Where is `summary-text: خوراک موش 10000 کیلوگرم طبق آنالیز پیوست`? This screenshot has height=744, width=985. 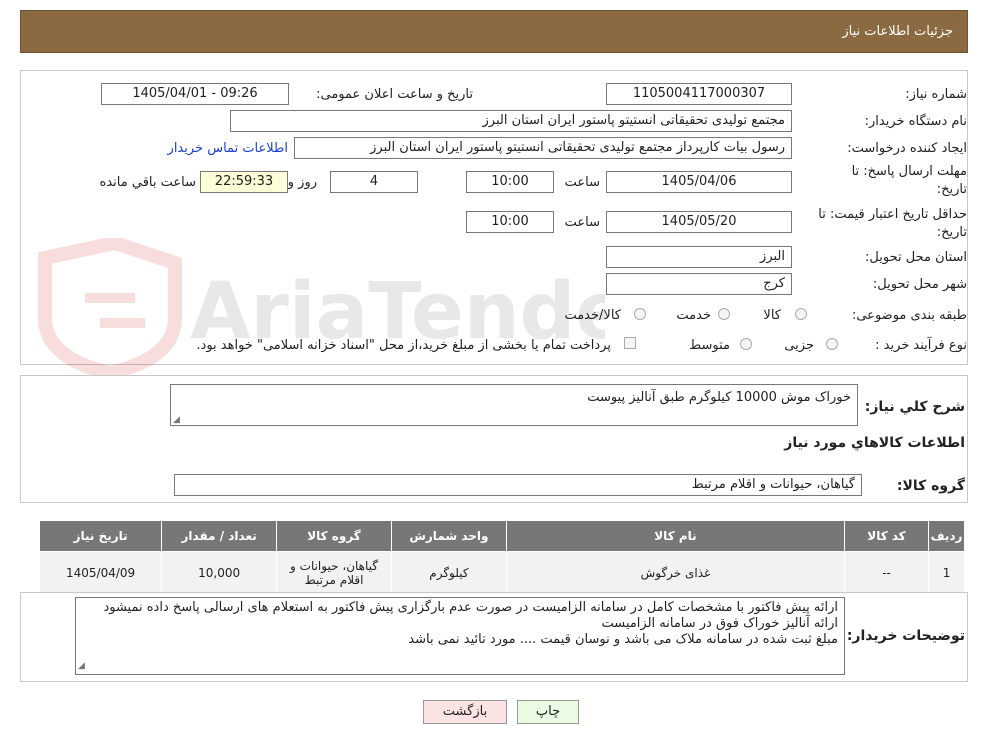 summary-text: خوراک موش 10000 کیلوگرم طبق آنالیز پیوست is located at coordinates (719, 397).